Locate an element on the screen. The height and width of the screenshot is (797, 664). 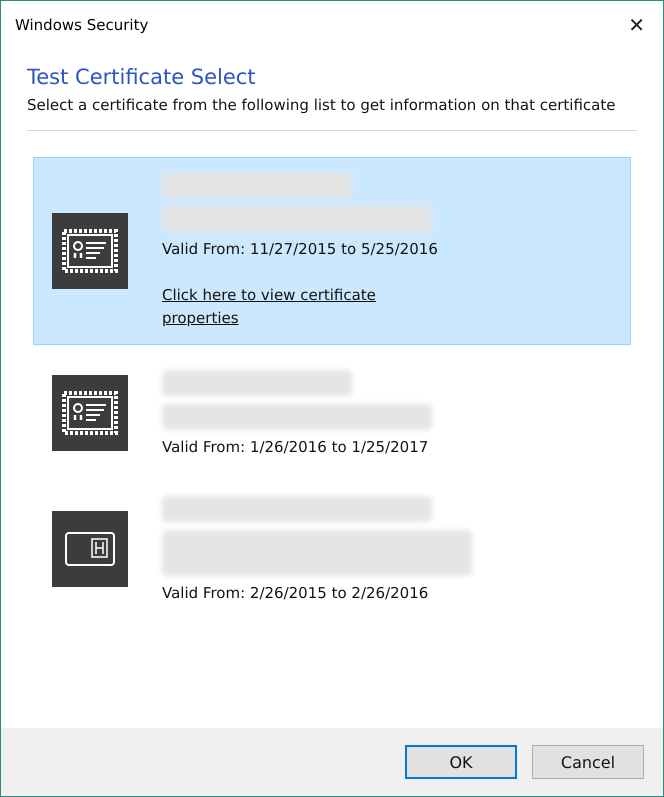
validity-text: Valid From: 2/26/2015 to 2/26/2016 is located at coordinates (296, 593).